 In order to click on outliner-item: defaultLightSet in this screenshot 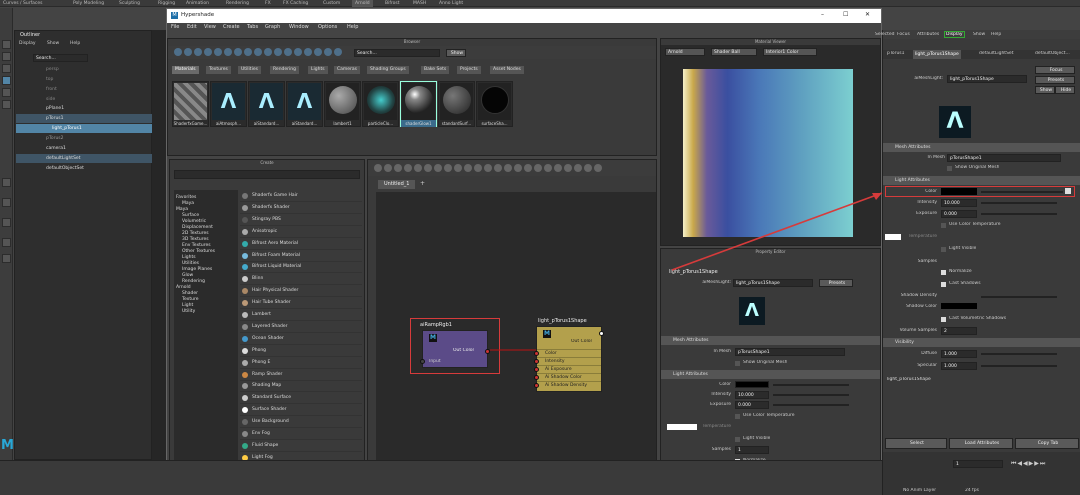, I will do `click(84, 158)`.